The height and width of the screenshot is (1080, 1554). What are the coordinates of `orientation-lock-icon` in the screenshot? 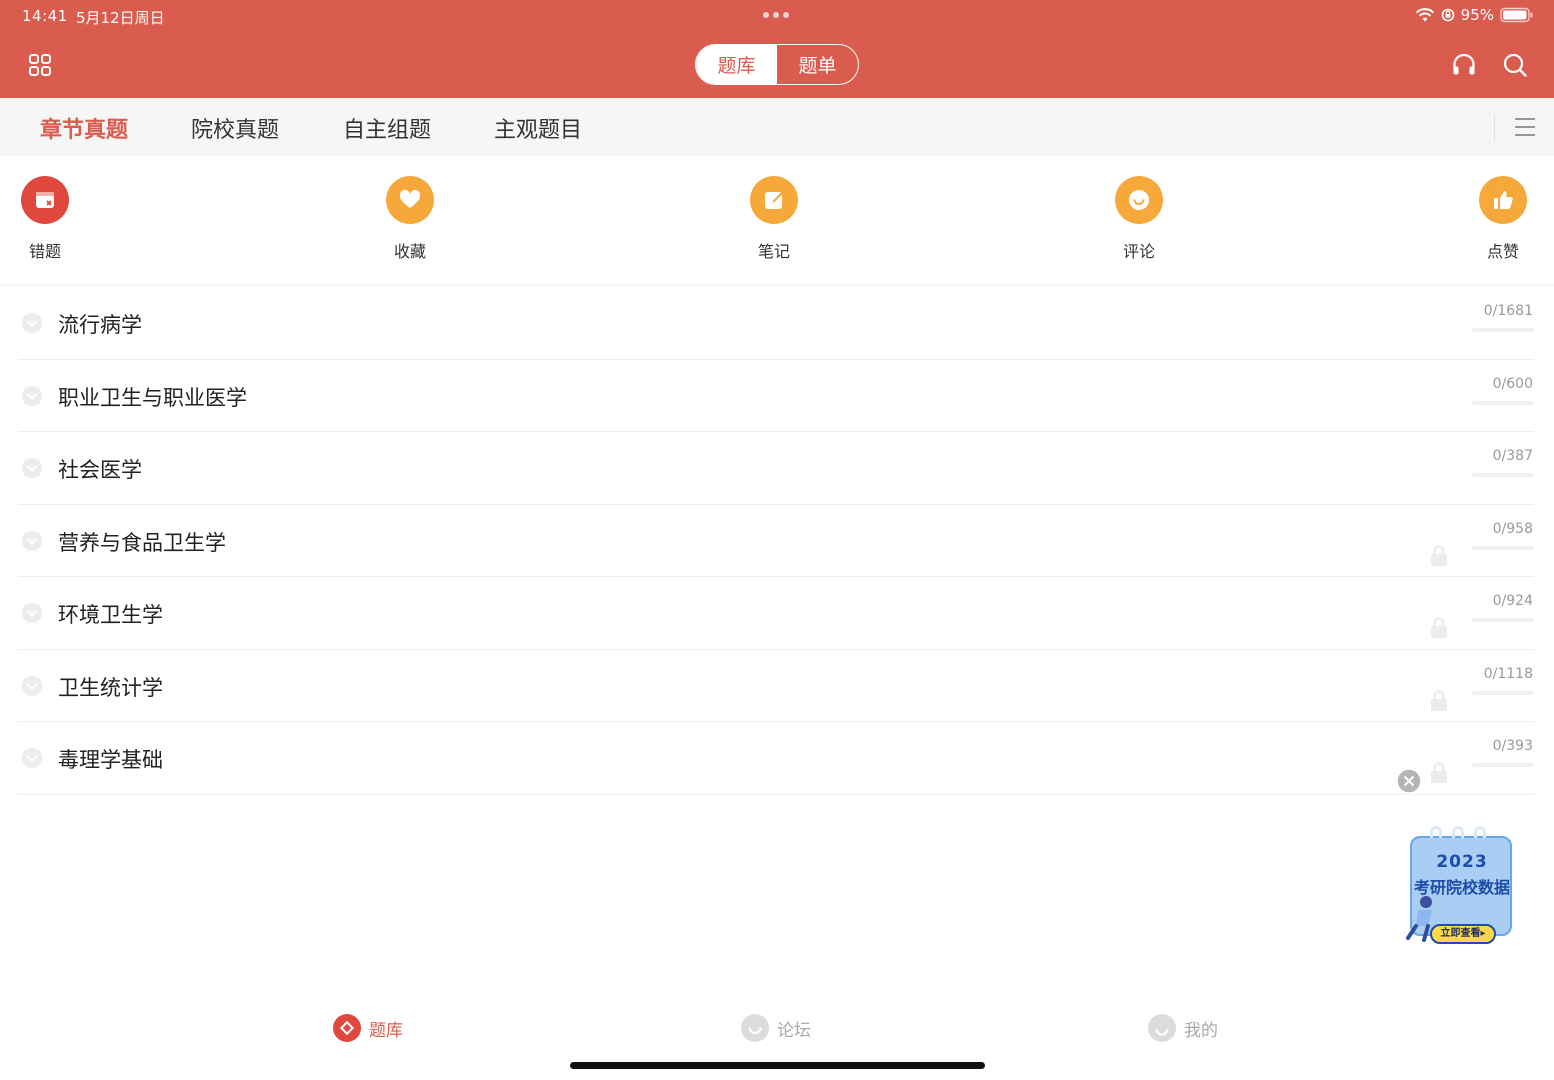 It's located at (1447, 15).